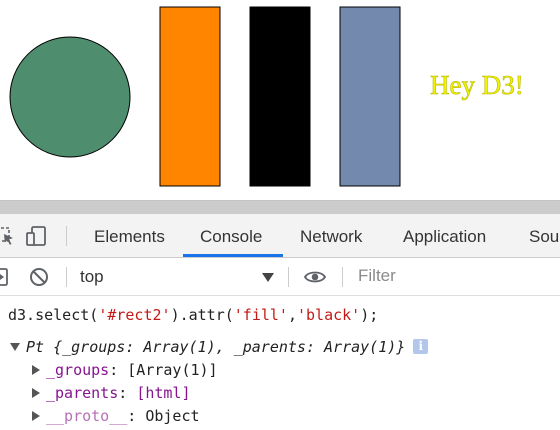 This screenshot has width=560, height=430. I want to click on tab-console: Console, so click(231, 235).